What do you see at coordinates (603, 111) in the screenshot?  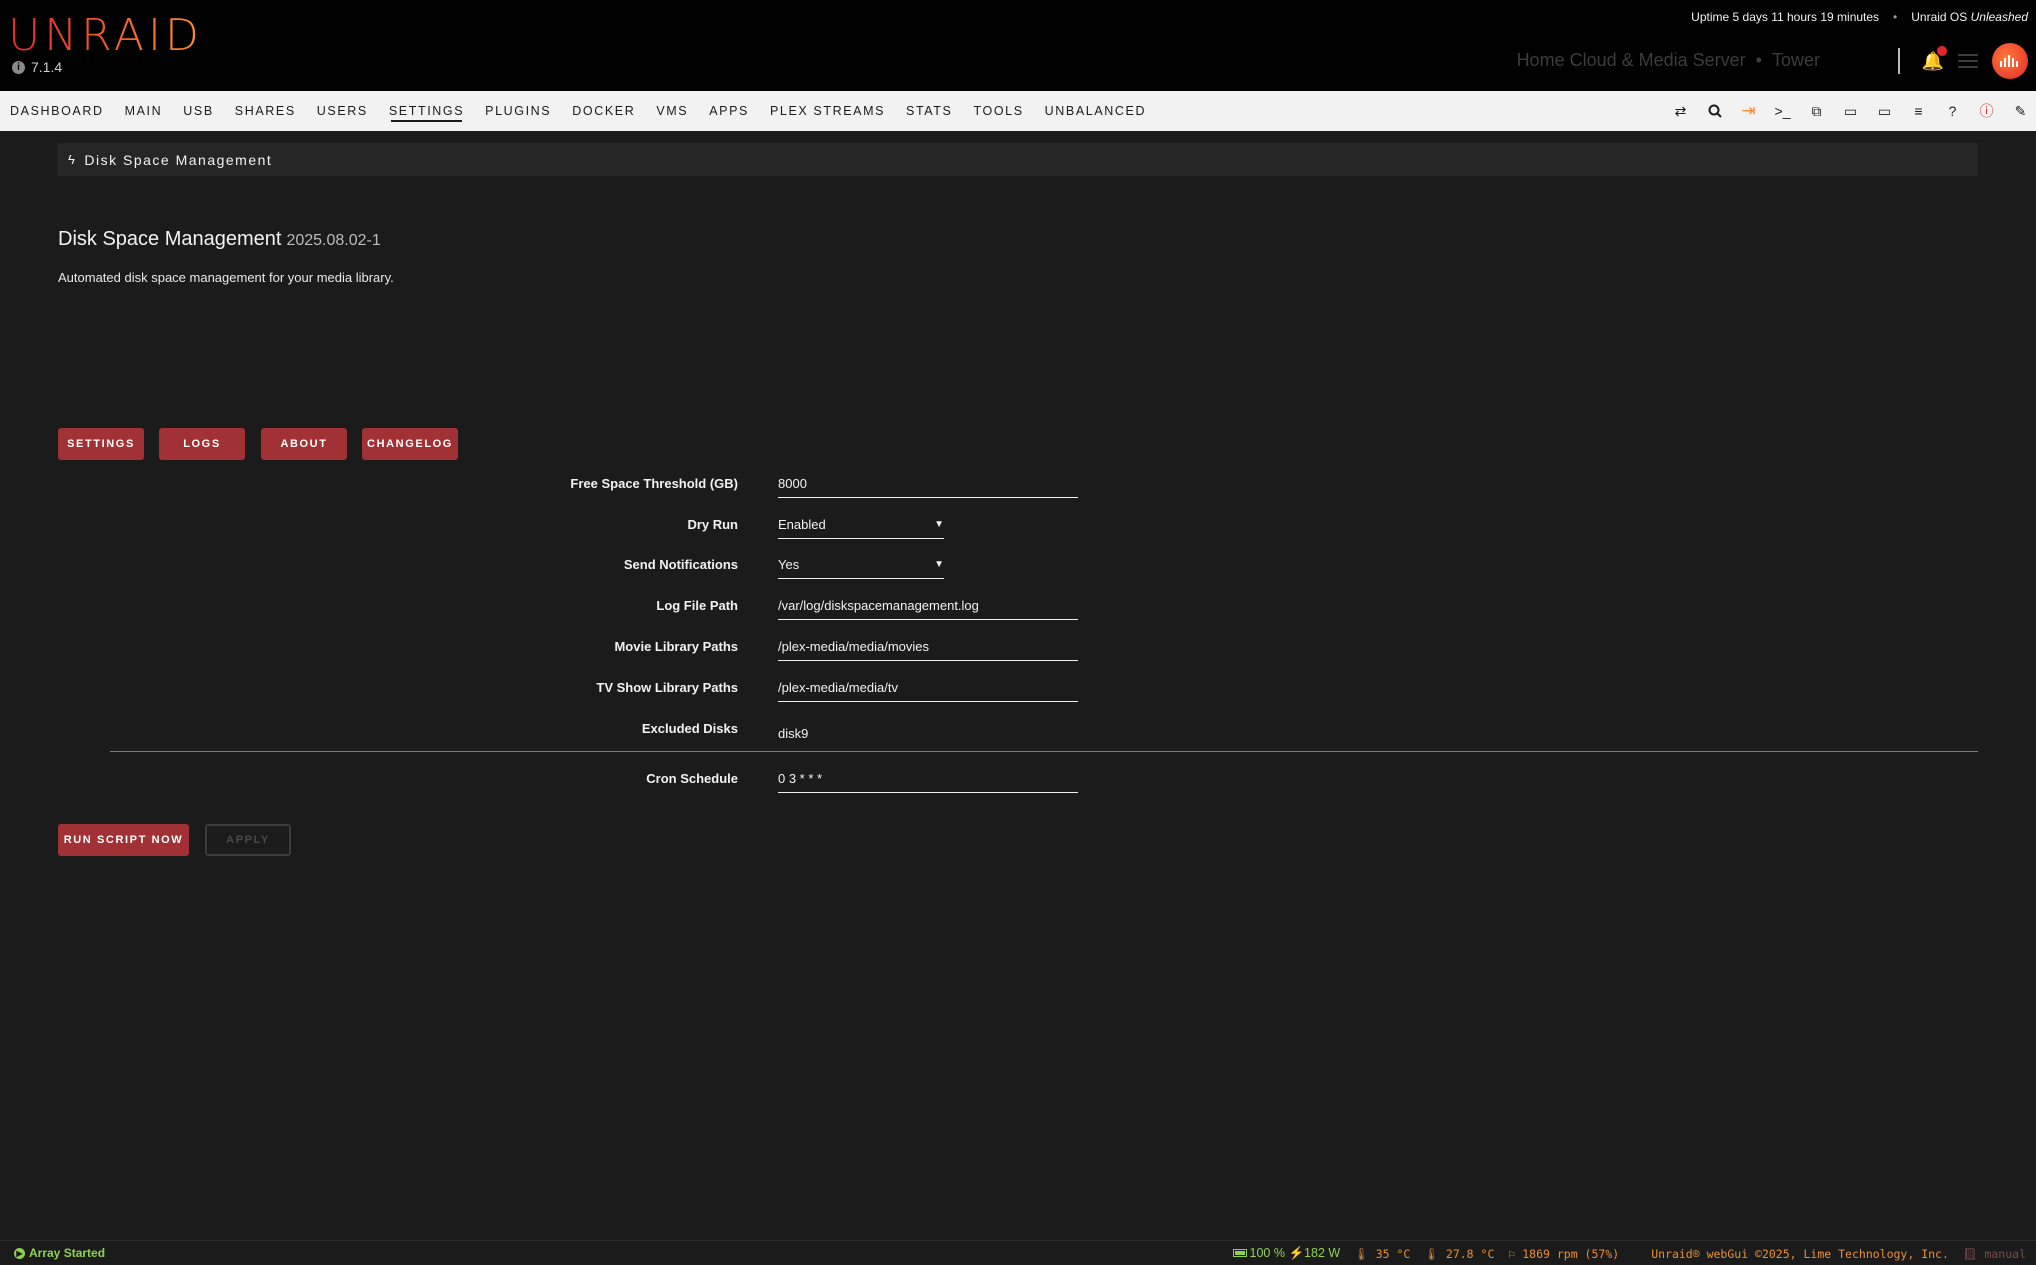 I see `tab-docker: DOCKER` at bounding box center [603, 111].